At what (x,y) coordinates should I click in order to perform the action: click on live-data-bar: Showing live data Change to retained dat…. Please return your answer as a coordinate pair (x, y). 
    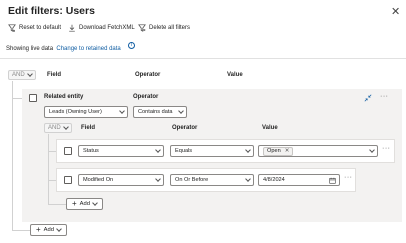
    Looking at the image, I should click on (63, 49).